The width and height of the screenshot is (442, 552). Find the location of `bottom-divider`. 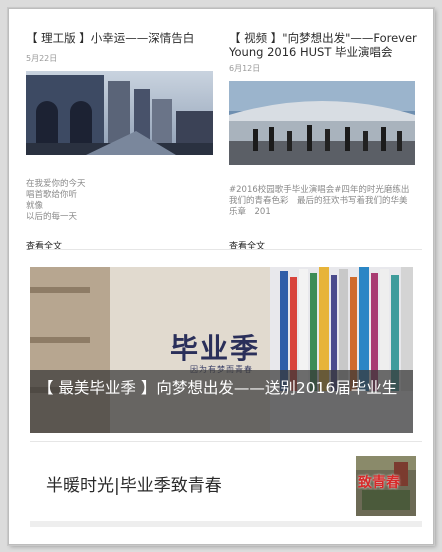

bottom-divider is located at coordinates (226, 524).